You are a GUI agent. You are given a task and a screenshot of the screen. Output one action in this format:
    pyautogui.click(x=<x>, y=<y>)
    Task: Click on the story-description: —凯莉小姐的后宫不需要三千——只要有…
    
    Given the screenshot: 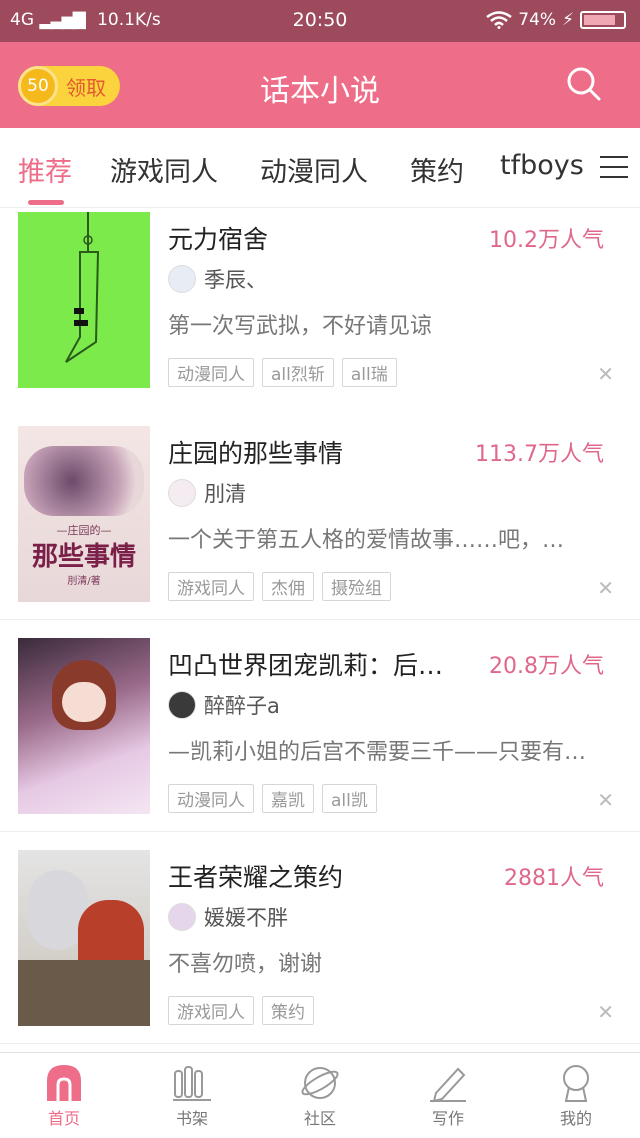 What is the action you would take?
    pyautogui.click(x=377, y=752)
    